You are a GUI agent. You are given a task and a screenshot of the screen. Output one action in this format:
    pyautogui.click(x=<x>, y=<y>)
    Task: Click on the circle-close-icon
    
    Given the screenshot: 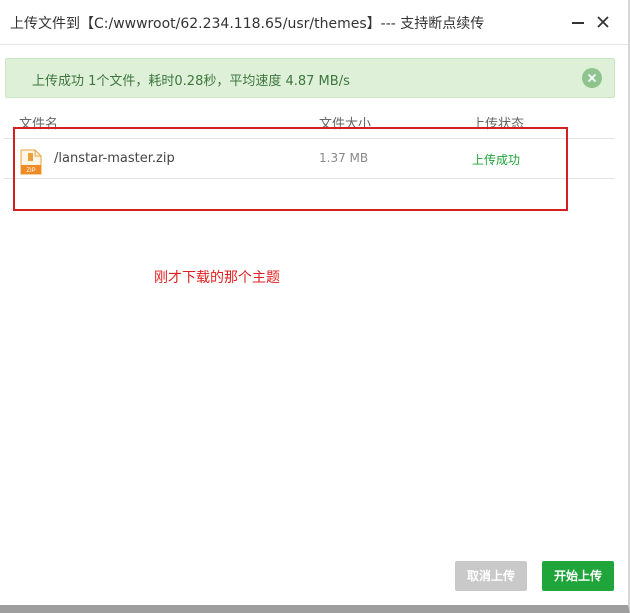 What is the action you would take?
    pyautogui.click(x=592, y=78)
    